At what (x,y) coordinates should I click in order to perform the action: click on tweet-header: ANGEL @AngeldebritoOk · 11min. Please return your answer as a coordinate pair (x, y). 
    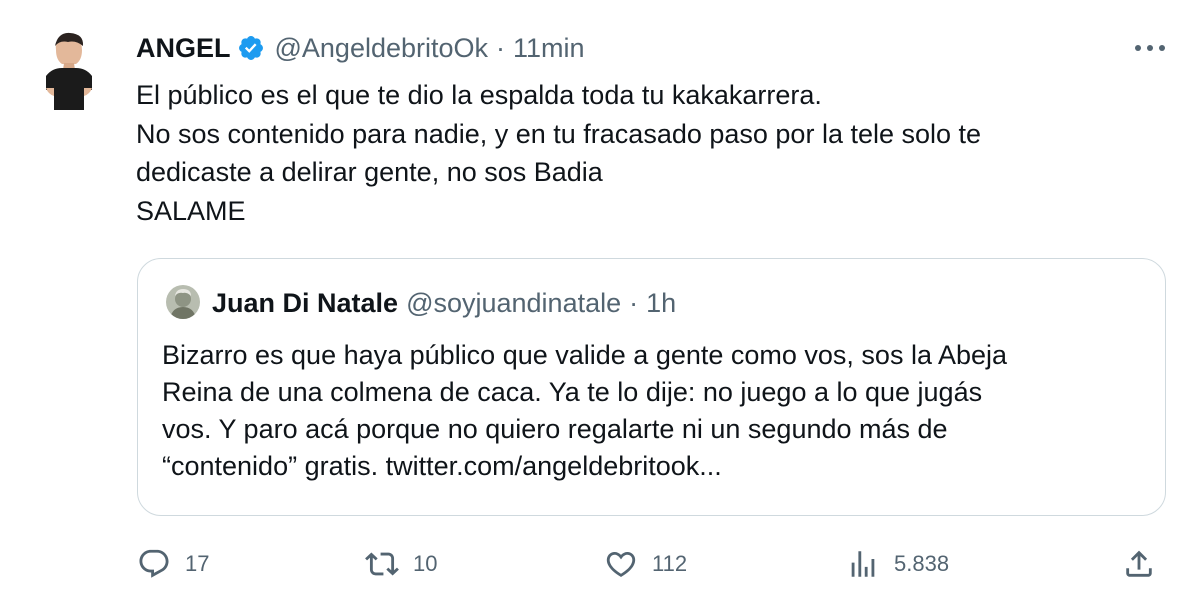
    Looking at the image, I should click on (360, 48).